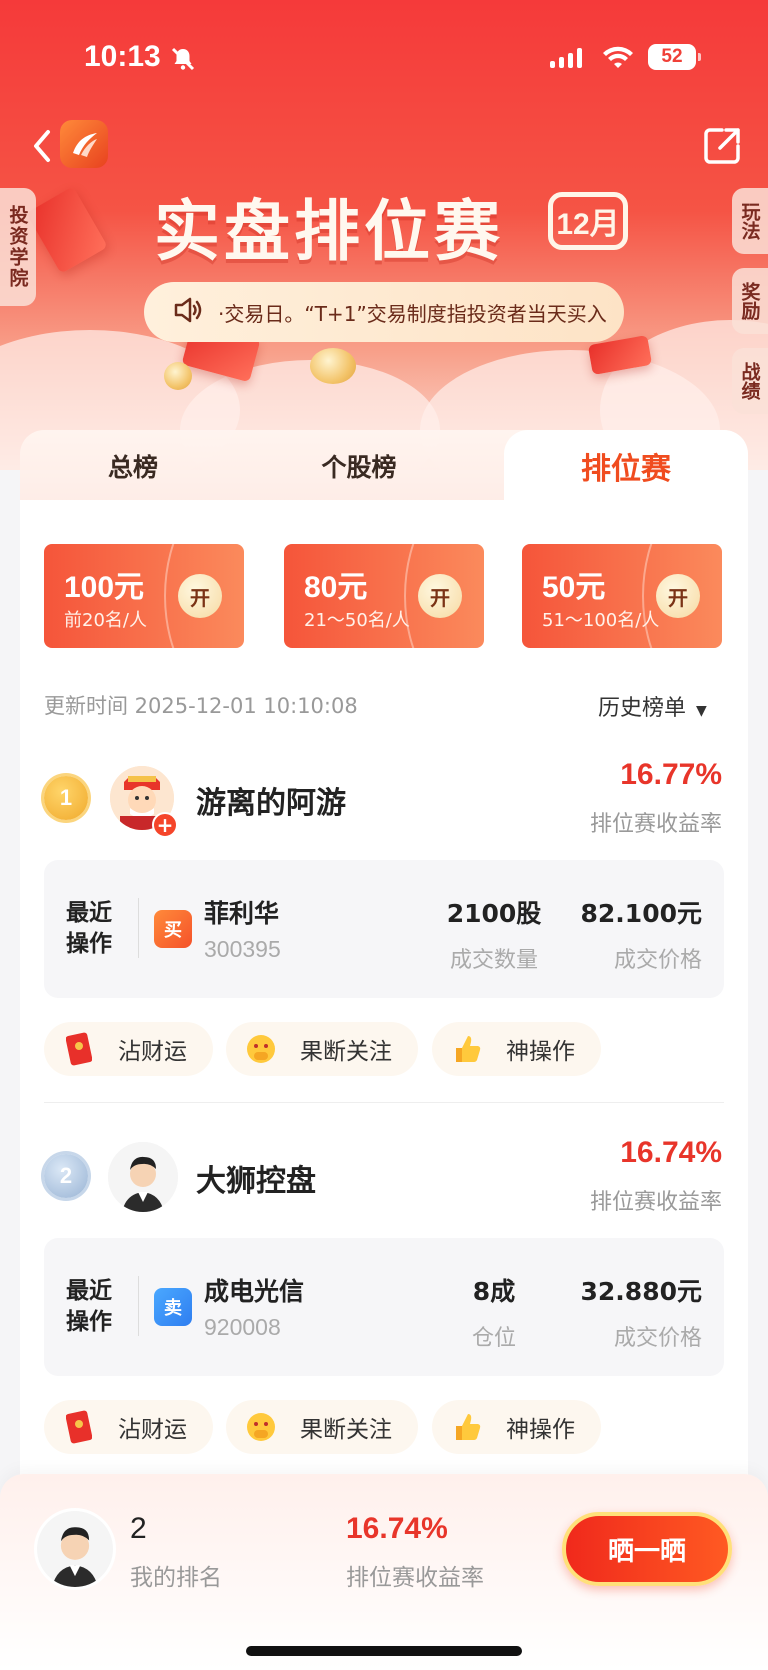 The width and height of the screenshot is (768, 1670). What do you see at coordinates (67, 230) in the screenshot?
I see `red-envelope-decoration` at bounding box center [67, 230].